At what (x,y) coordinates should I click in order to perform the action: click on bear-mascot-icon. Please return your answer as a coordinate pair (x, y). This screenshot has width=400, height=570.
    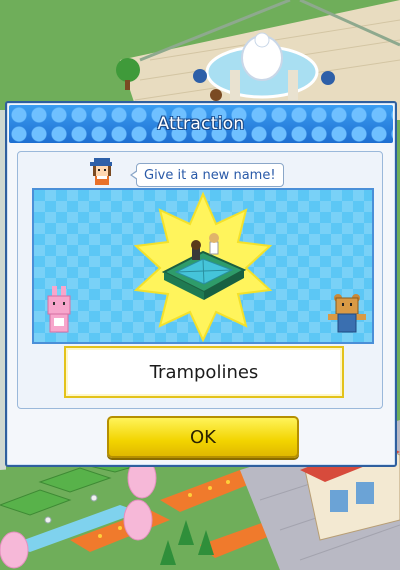
    Looking at the image, I should click on (347, 313).